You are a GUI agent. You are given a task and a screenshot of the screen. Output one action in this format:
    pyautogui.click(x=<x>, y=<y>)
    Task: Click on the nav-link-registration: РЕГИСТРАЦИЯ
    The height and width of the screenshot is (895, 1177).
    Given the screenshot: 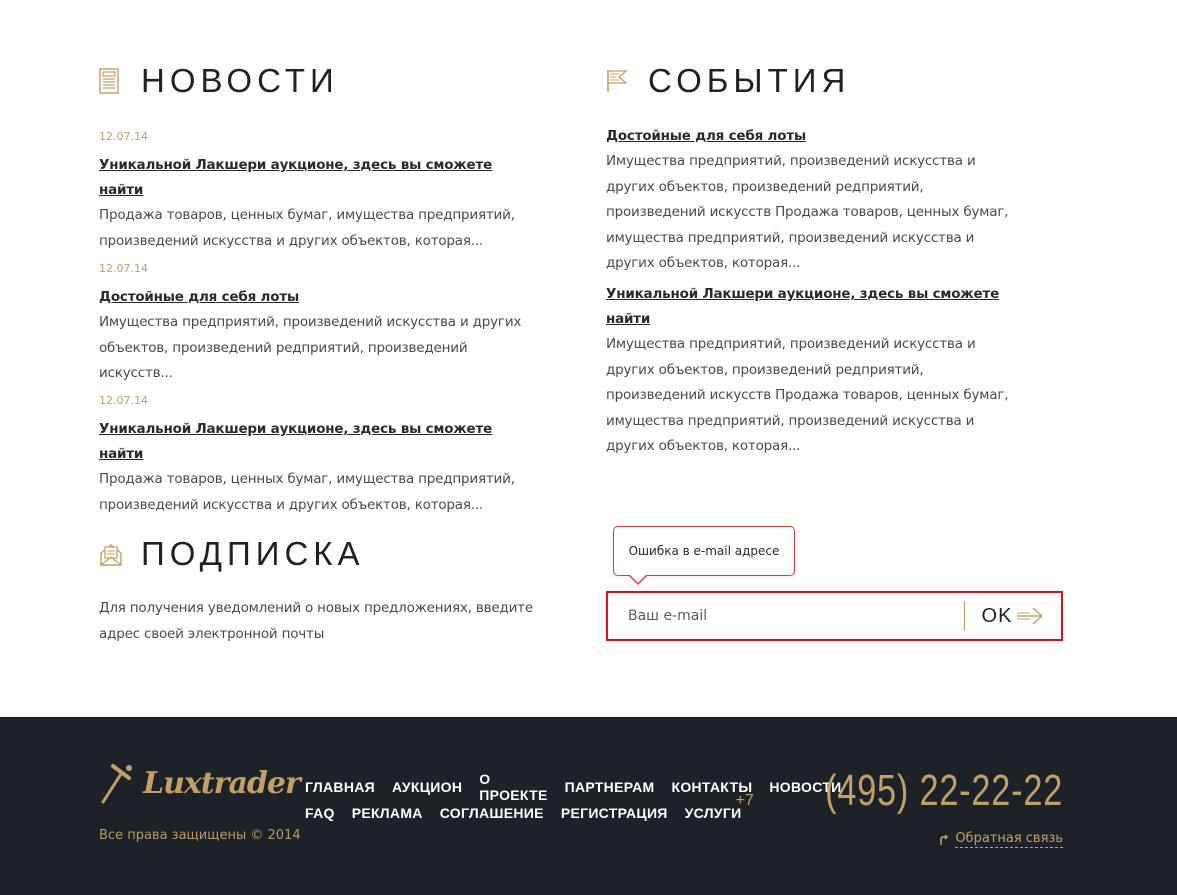 What is the action you would take?
    pyautogui.click(x=614, y=813)
    